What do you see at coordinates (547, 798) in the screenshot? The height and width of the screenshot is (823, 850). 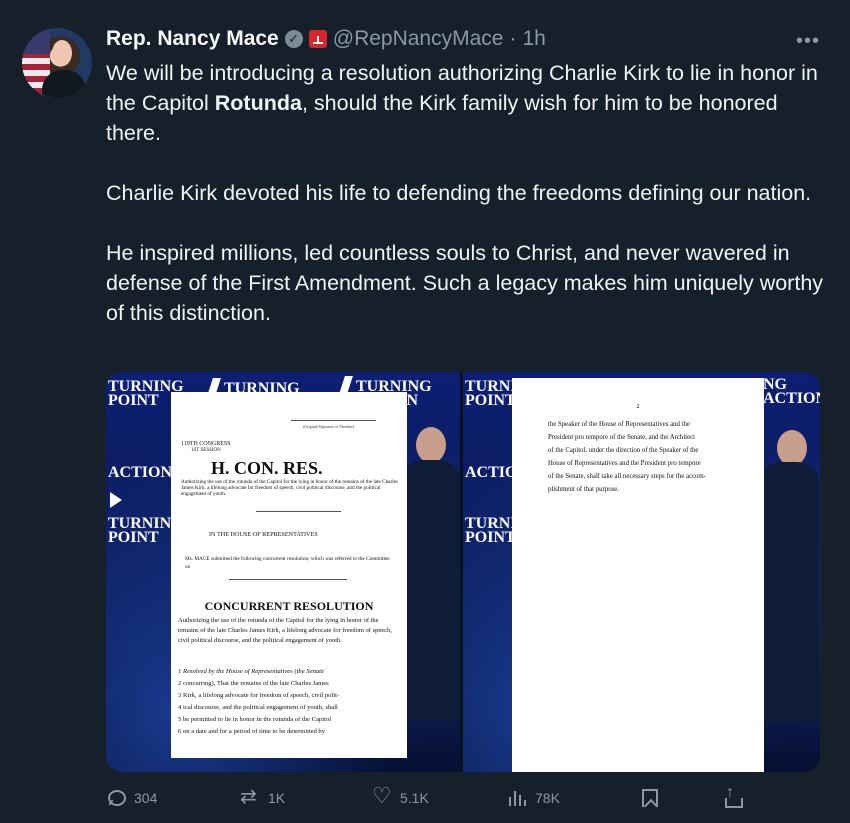 I see `views-count: 78K` at bounding box center [547, 798].